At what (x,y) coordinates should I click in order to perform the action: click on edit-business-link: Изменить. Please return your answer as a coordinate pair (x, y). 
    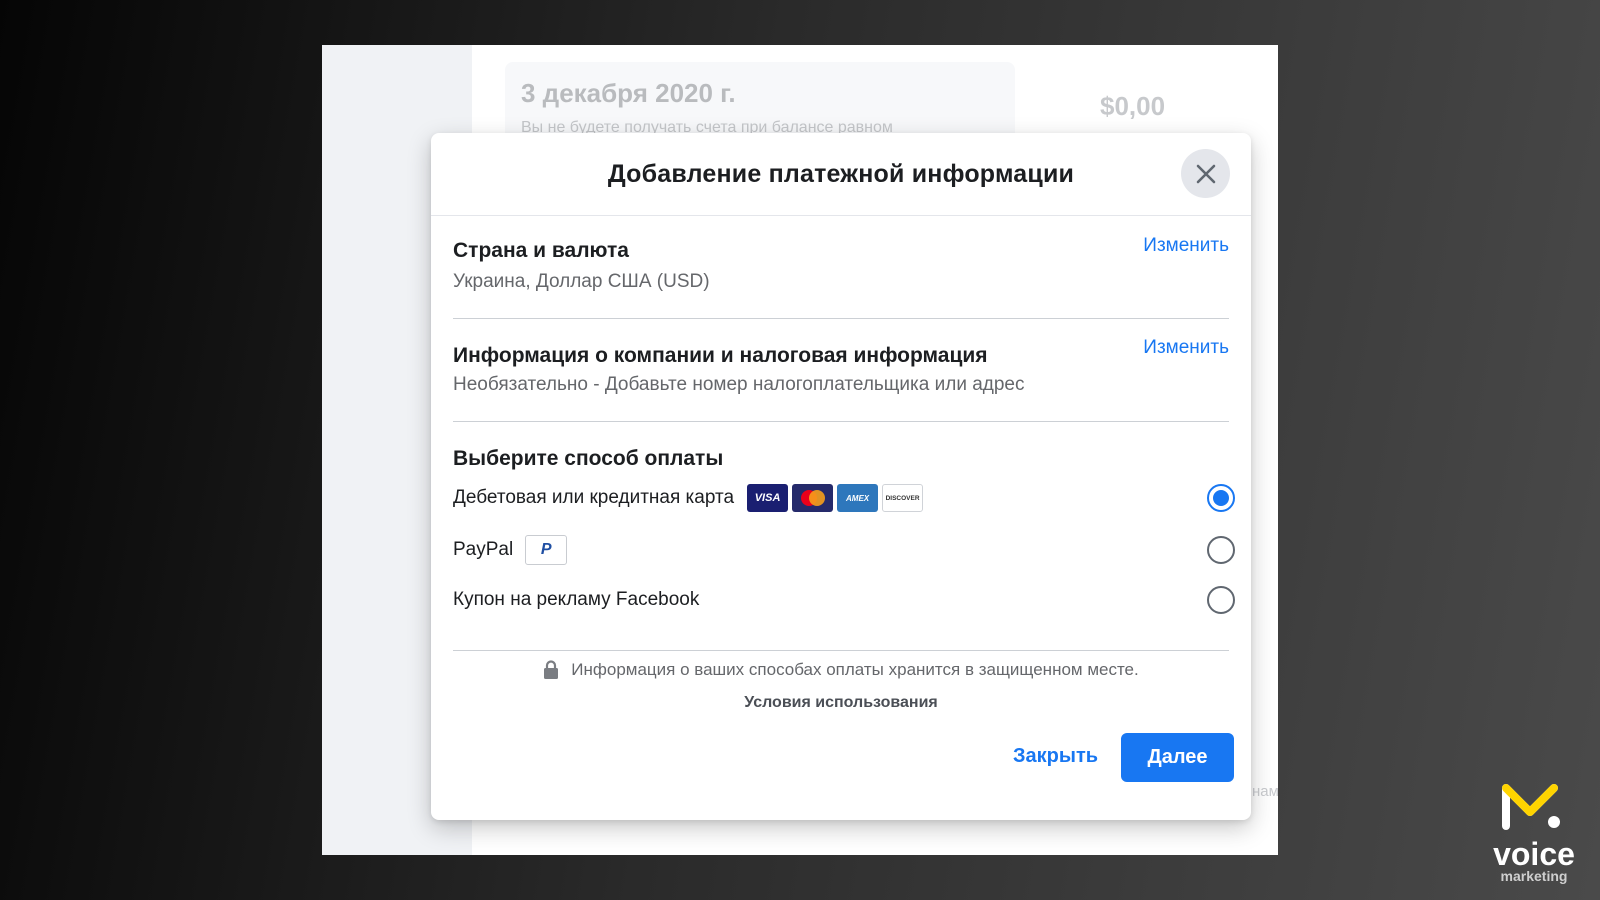
    Looking at the image, I should click on (1186, 348).